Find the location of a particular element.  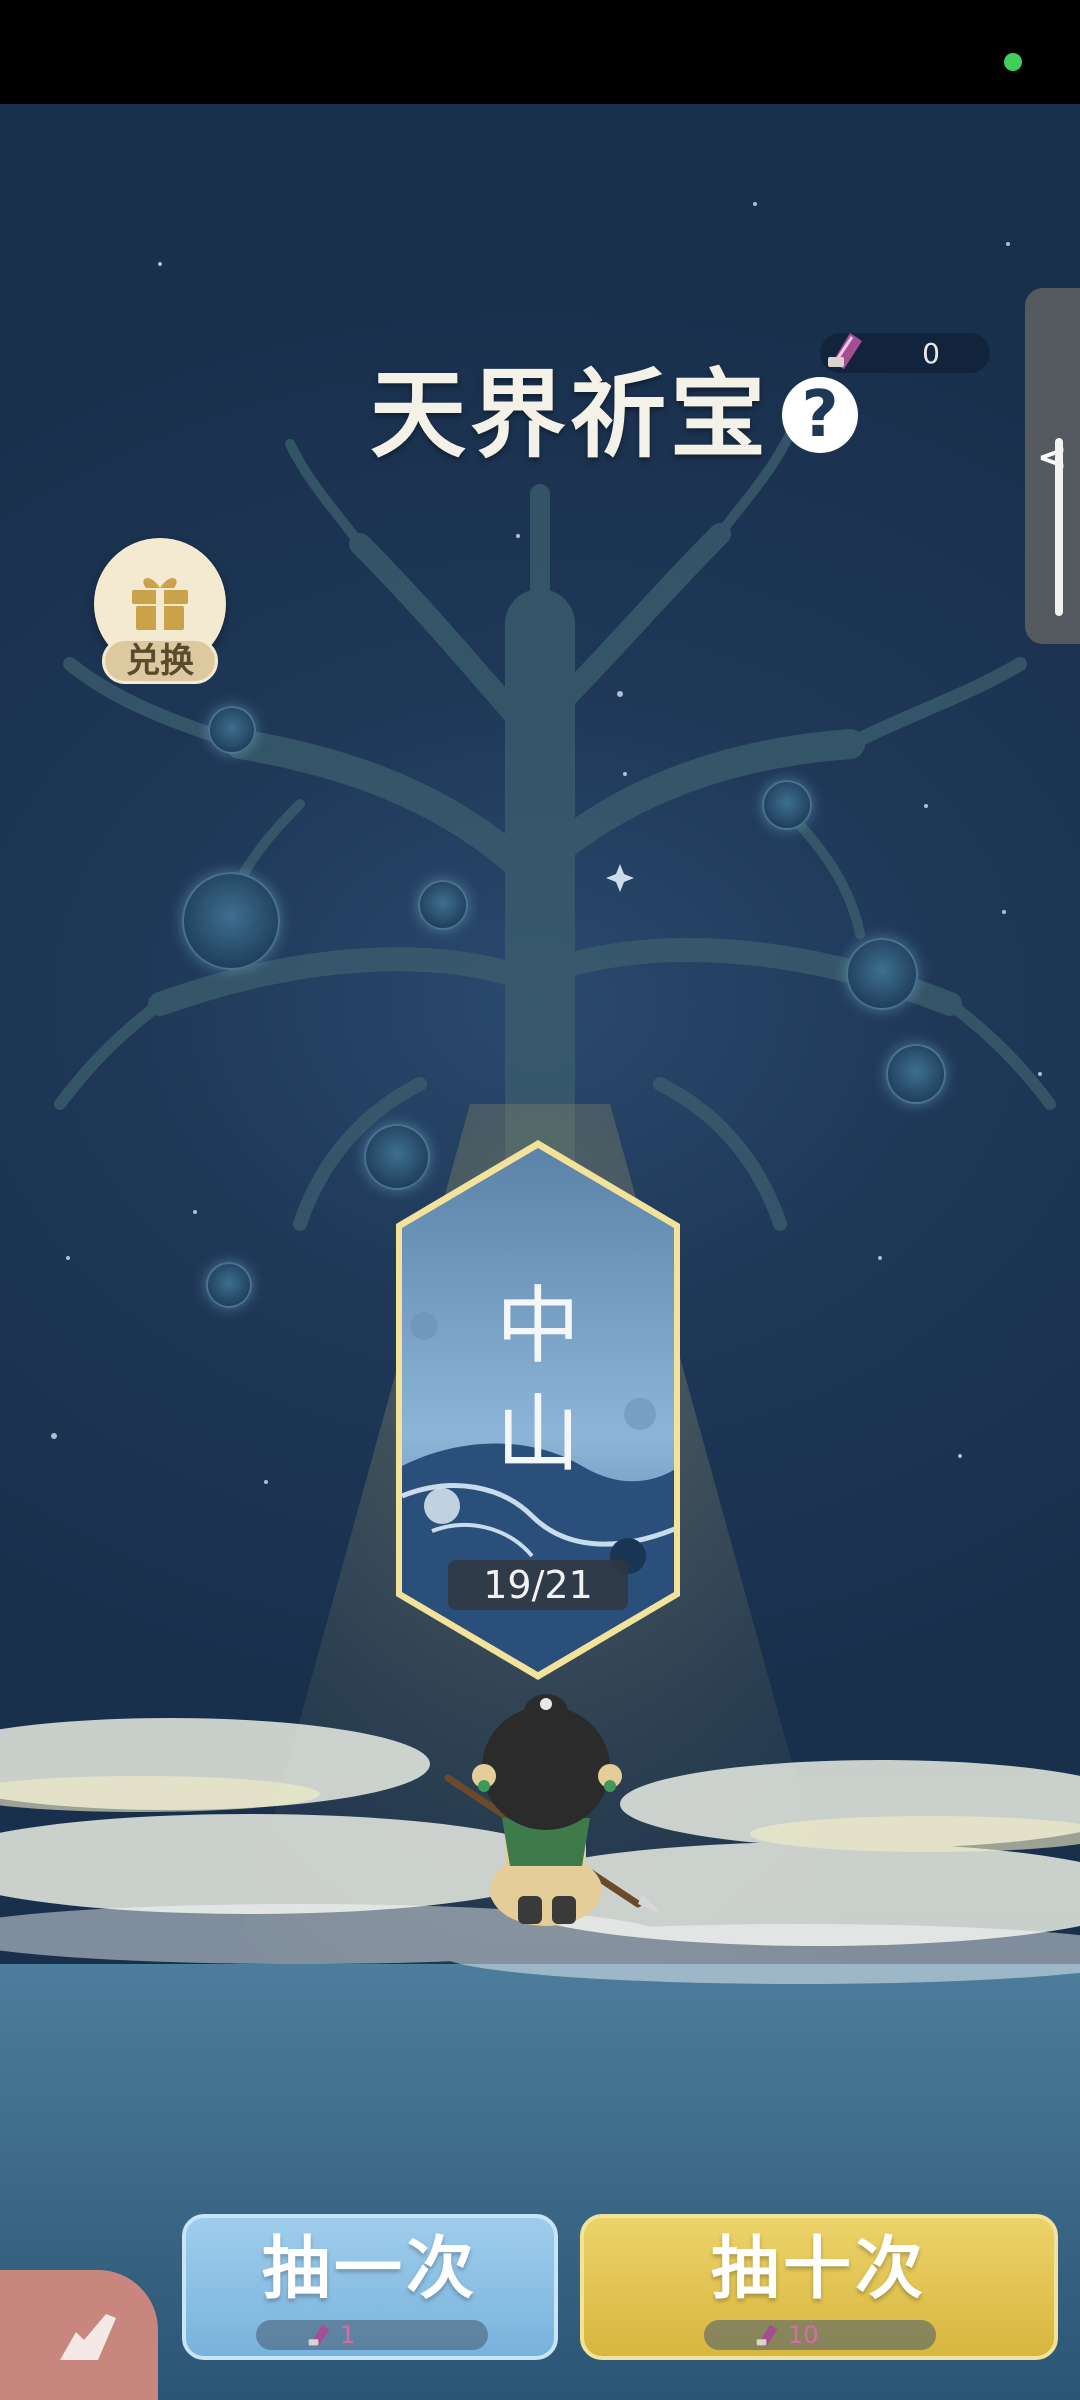

help-icon: ? is located at coordinates (820, 415).